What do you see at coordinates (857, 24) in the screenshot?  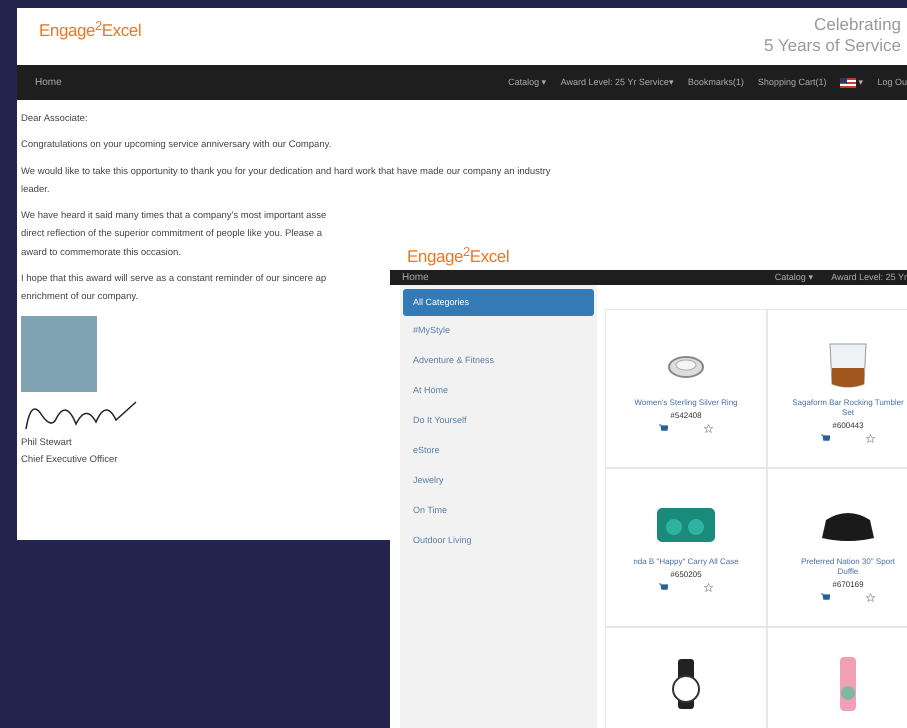 I see `tagline-text: Celebrating` at bounding box center [857, 24].